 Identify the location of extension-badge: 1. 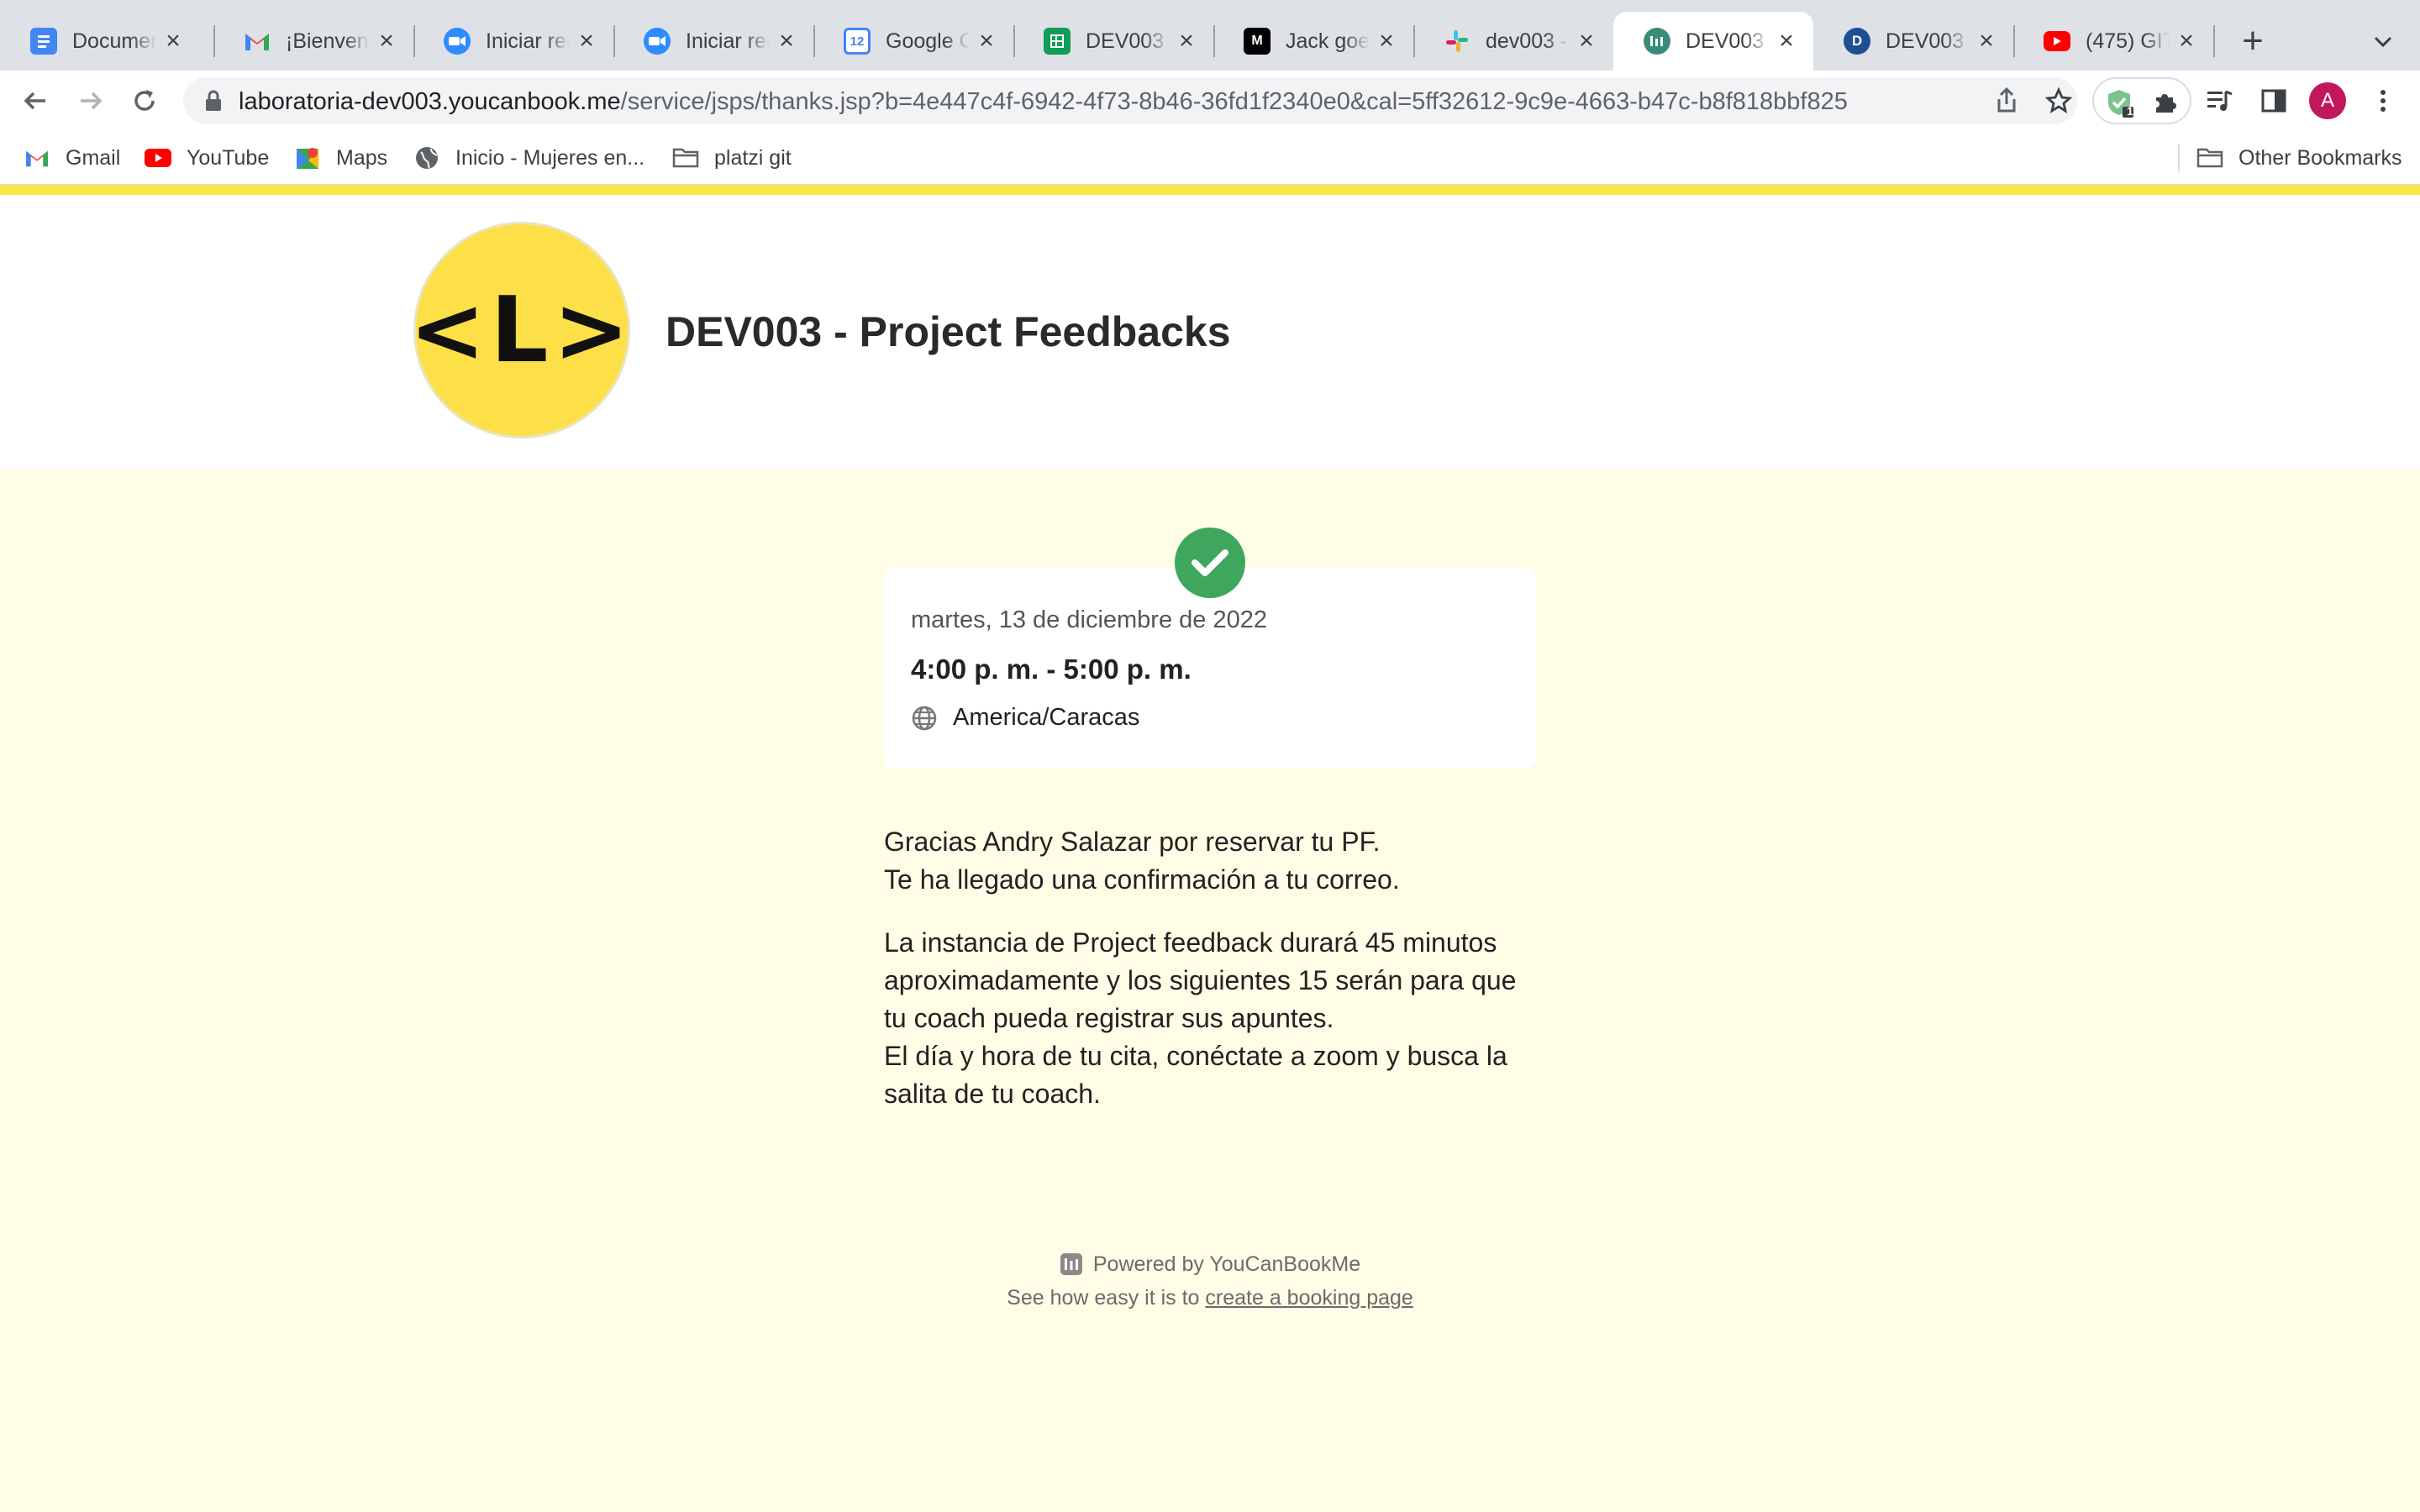
(2130, 111).